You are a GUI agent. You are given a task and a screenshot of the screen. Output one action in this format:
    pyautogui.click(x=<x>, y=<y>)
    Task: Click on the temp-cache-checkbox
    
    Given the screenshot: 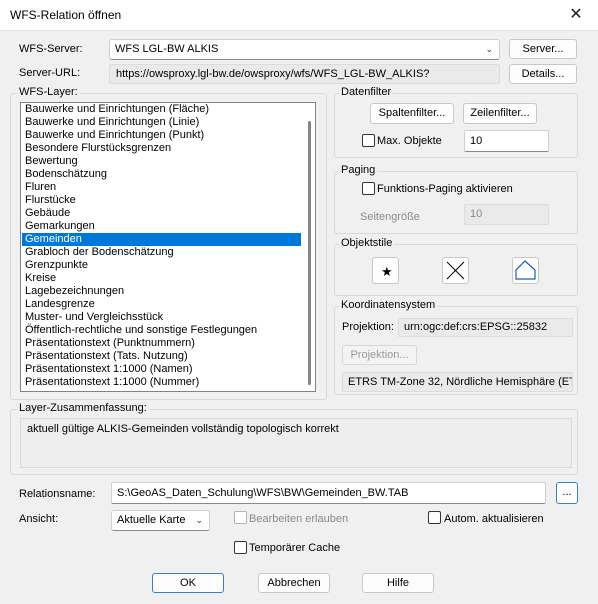 What is the action you would take?
    pyautogui.click(x=240, y=547)
    